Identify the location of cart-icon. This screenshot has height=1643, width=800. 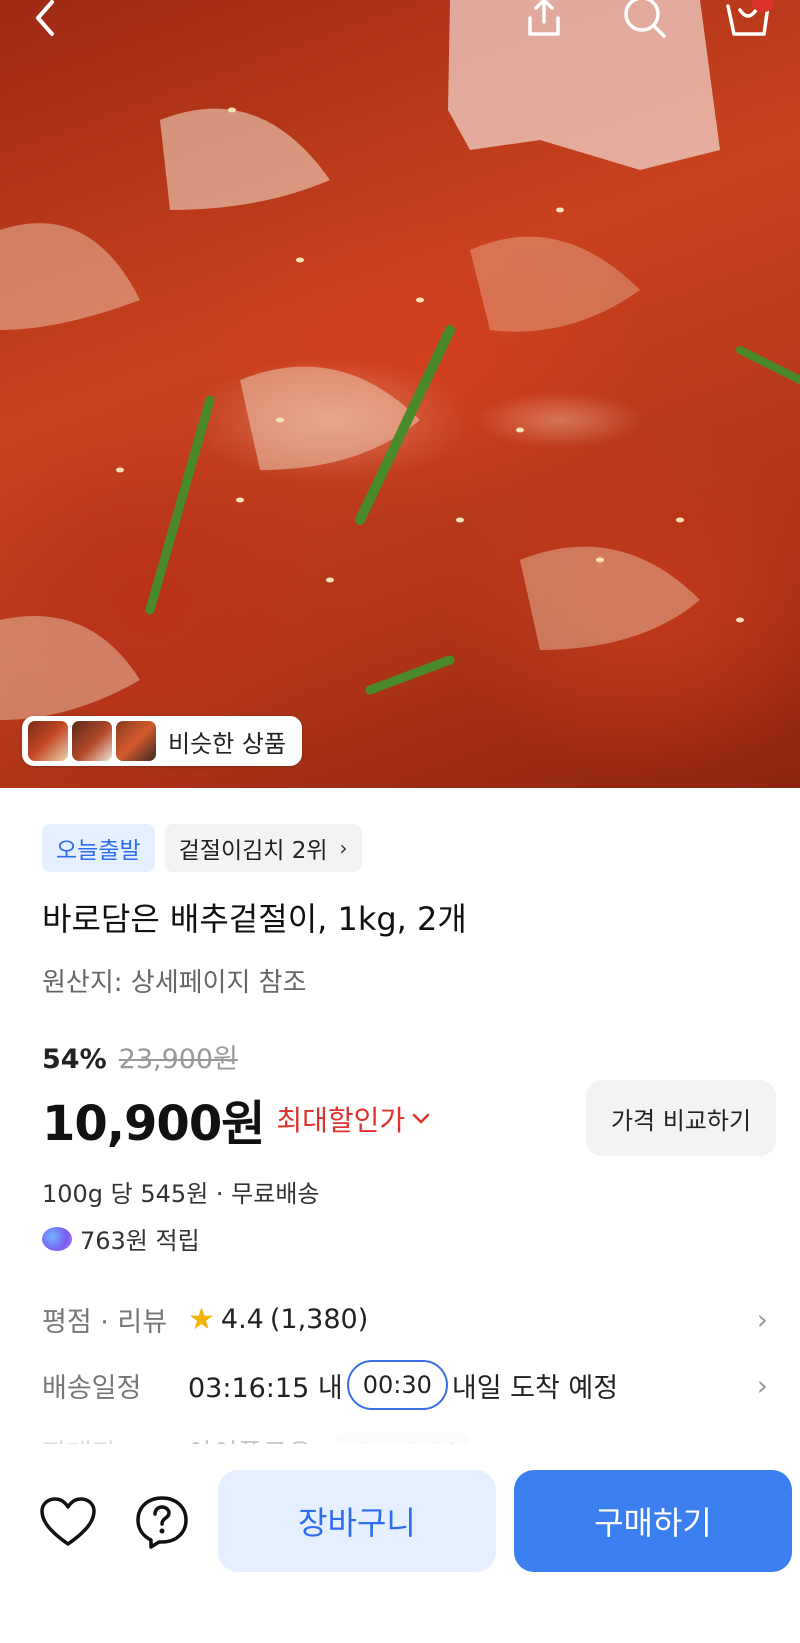
(752, 20).